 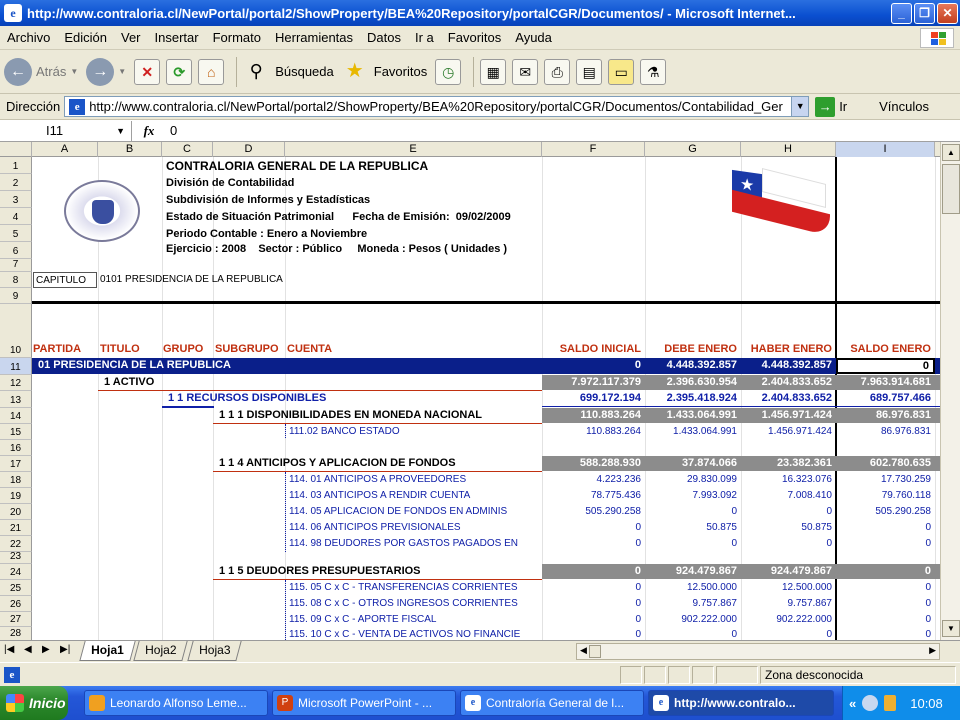 What do you see at coordinates (788, 415) in the screenshot?
I see `subgrupo-111-haber: 1.456.971.424` at bounding box center [788, 415].